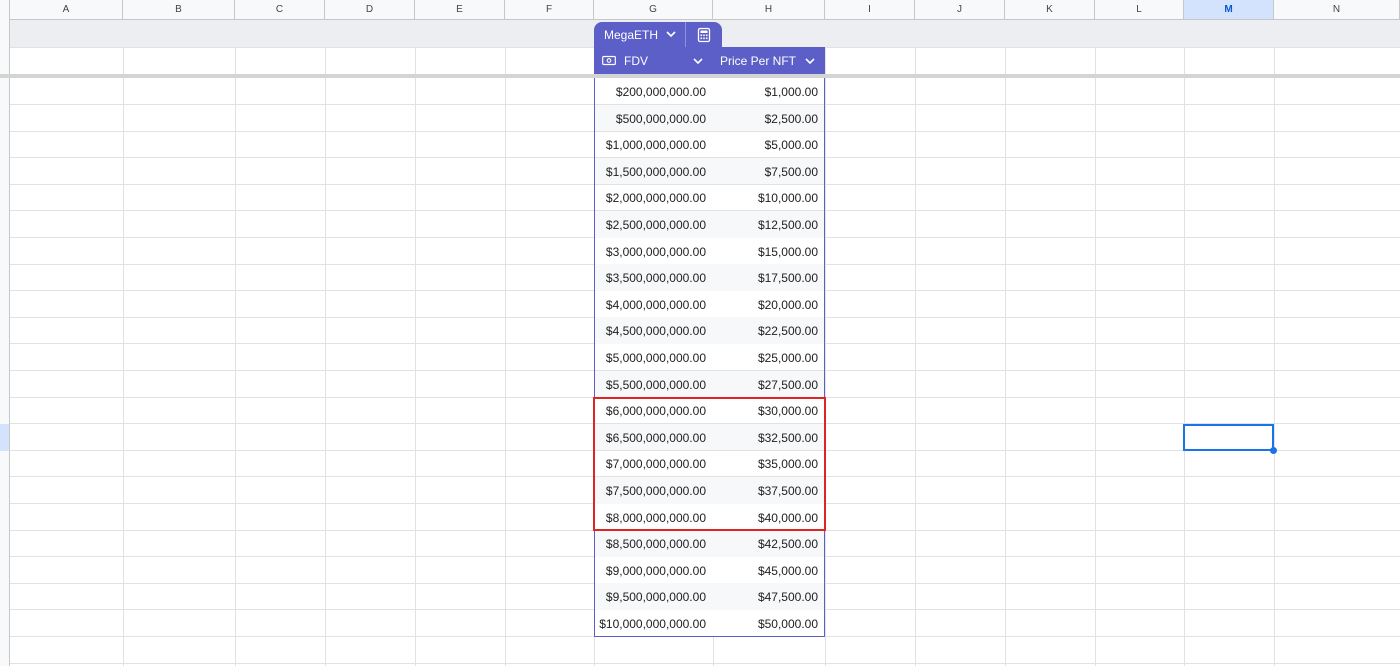 The image size is (1400, 666). I want to click on active-cell-selection, so click(1228, 437).